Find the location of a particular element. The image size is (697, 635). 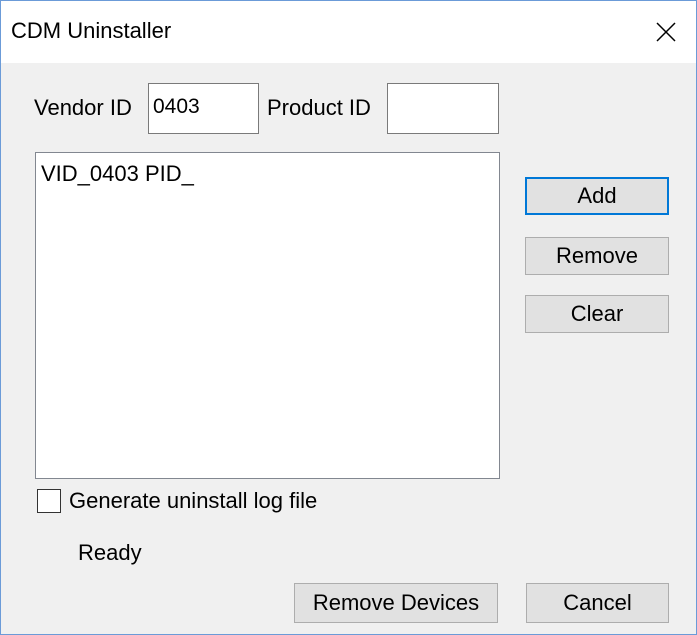

status-text: Ready is located at coordinates (110, 552).